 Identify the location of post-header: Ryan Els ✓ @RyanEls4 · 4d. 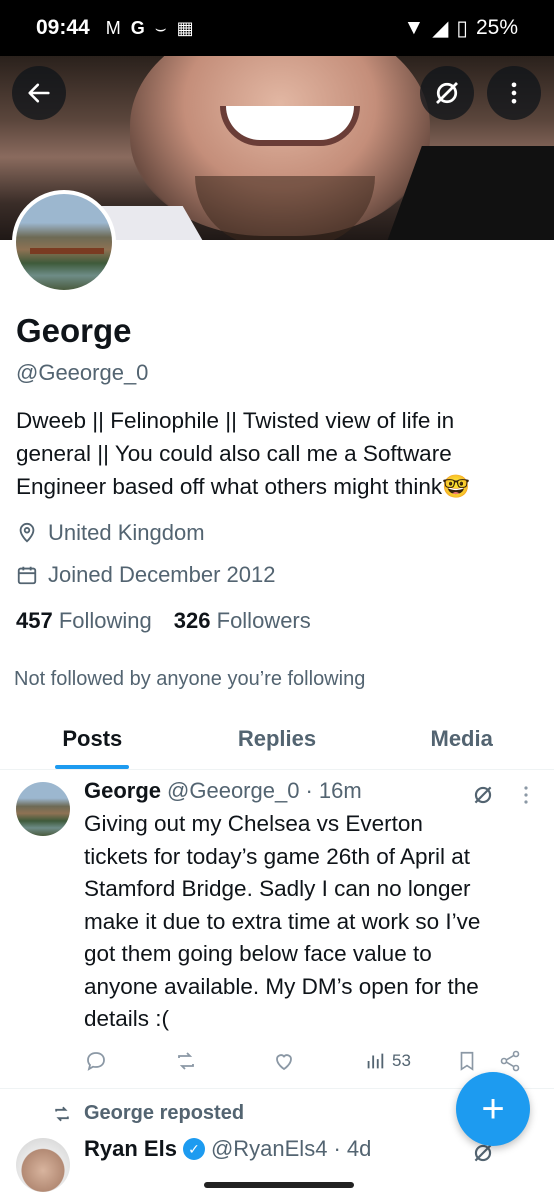
(227, 1149).